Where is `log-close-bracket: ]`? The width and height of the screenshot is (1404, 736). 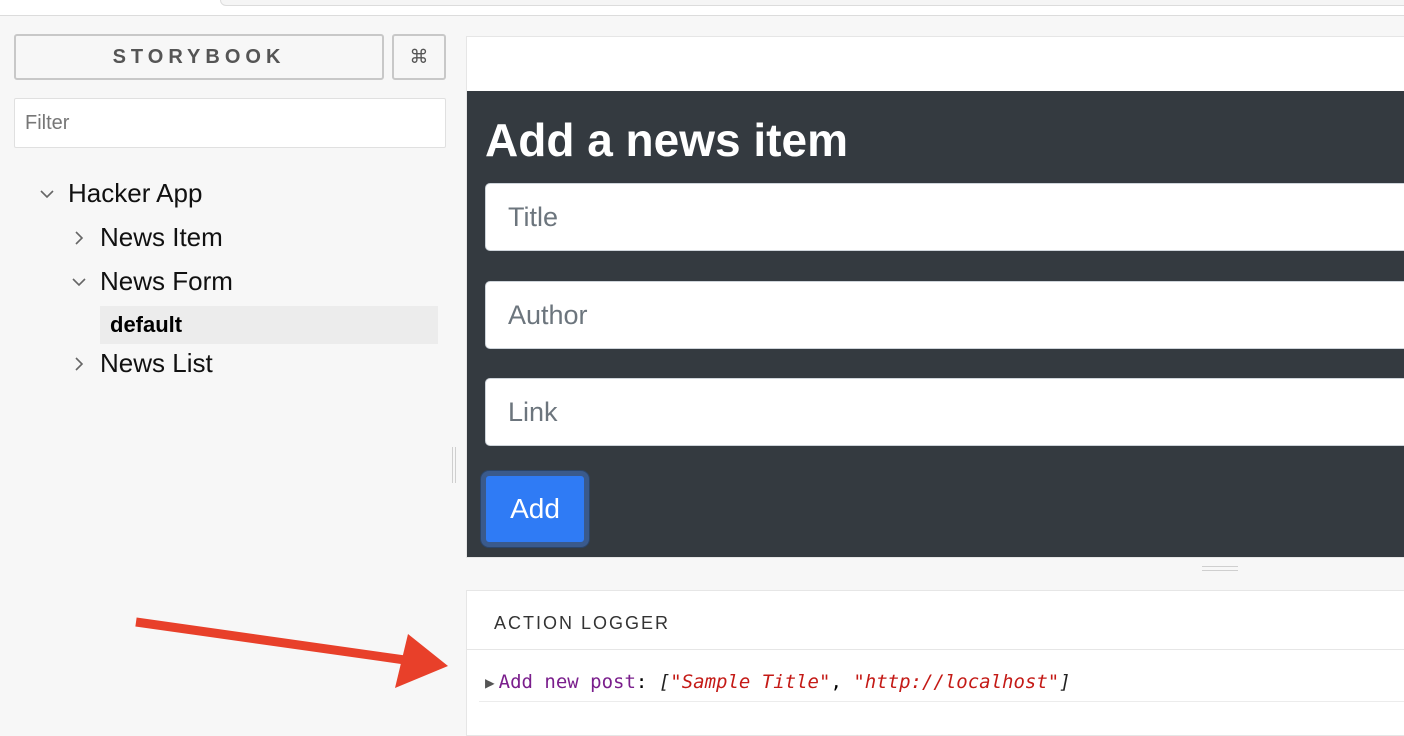 log-close-bracket: ] is located at coordinates (1065, 682).